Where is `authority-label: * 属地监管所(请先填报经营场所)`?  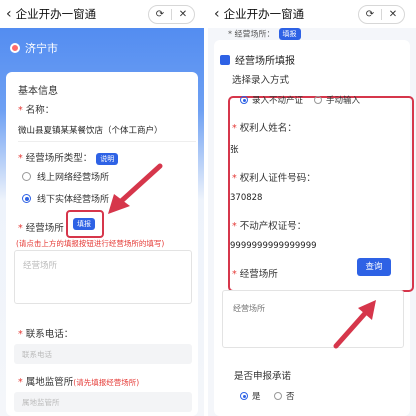 authority-label: * 属地监管所(请先填报经营场所) is located at coordinates (79, 382).